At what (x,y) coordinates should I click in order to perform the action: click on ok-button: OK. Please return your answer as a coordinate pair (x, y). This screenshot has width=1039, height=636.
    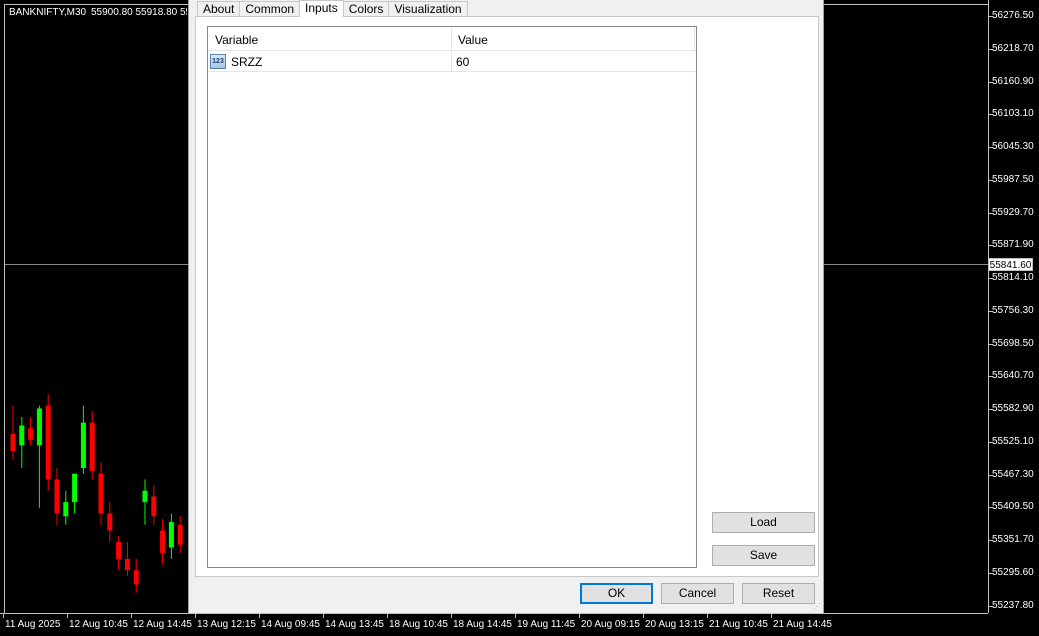
    Looking at the image, I should click on (616, 593).